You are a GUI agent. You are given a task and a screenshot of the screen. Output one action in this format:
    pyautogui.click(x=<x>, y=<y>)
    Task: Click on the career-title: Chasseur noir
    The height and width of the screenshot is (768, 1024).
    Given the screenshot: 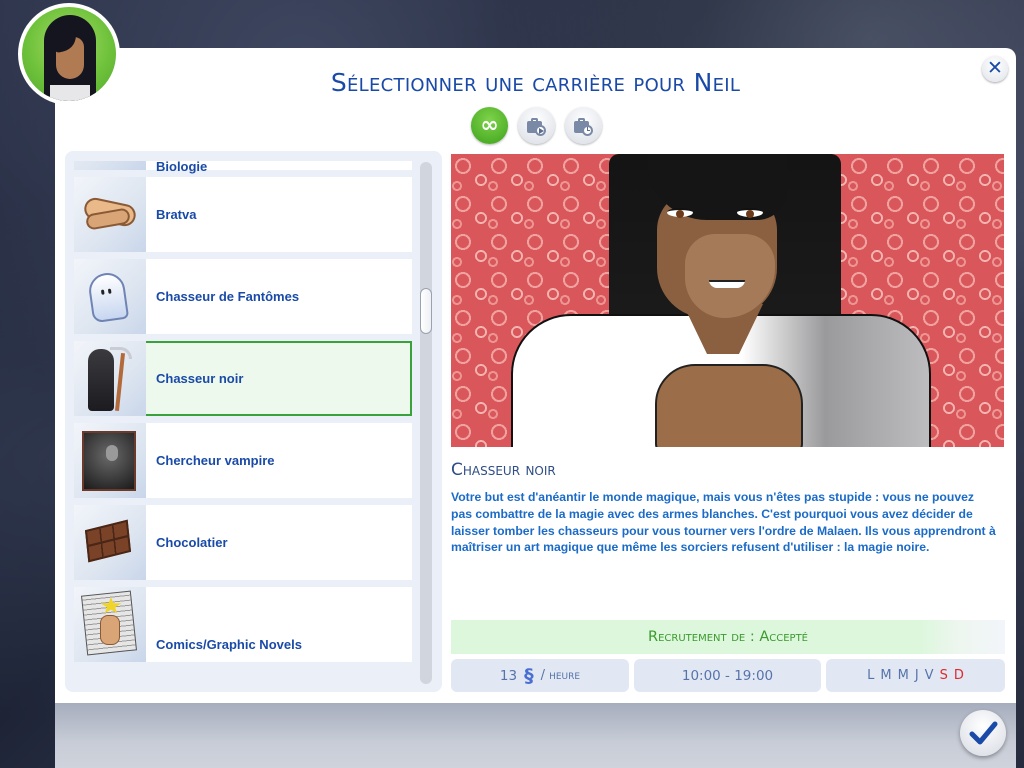 What is the action you would take?
    pyautogui.click(x=503, y=470)
    